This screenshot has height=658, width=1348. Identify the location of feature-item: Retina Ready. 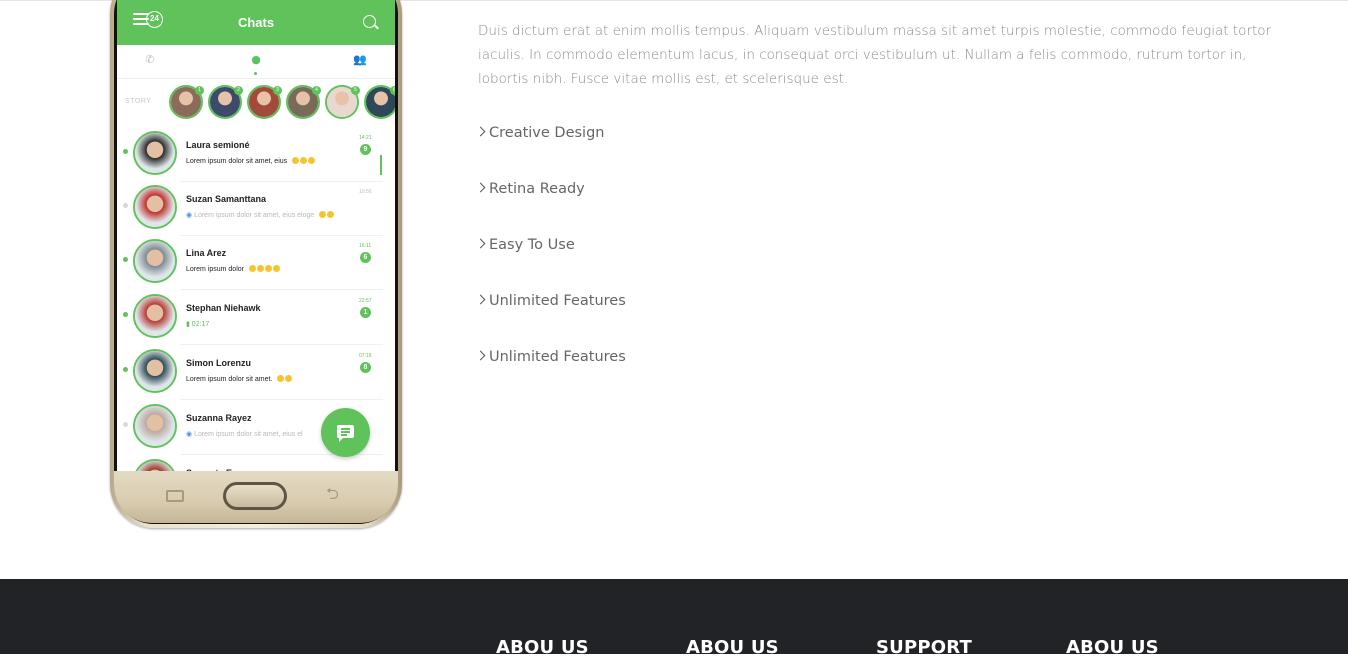
(530, 189).